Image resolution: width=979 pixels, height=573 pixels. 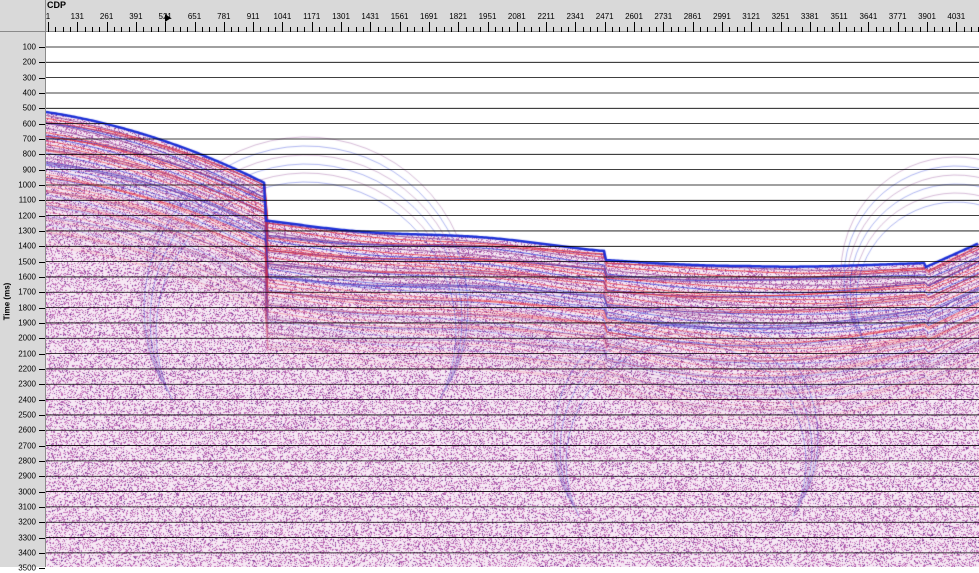 What do you see at coordinates (604, 16) in the screenshot?
I see `cdp-tick-label: 2471` at bounding box center [604, 16].